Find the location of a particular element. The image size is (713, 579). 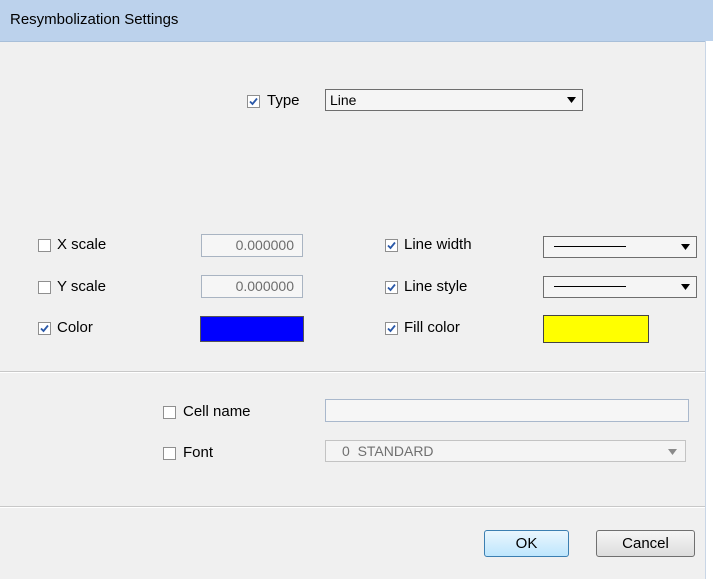

cell-name-checkbox is located at coordinates (169, 412).